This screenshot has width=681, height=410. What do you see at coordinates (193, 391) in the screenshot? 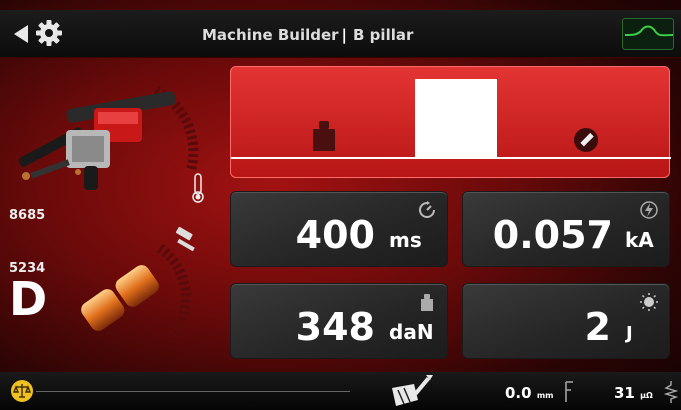
I see `progress-line` at bounding box center [193, 391].